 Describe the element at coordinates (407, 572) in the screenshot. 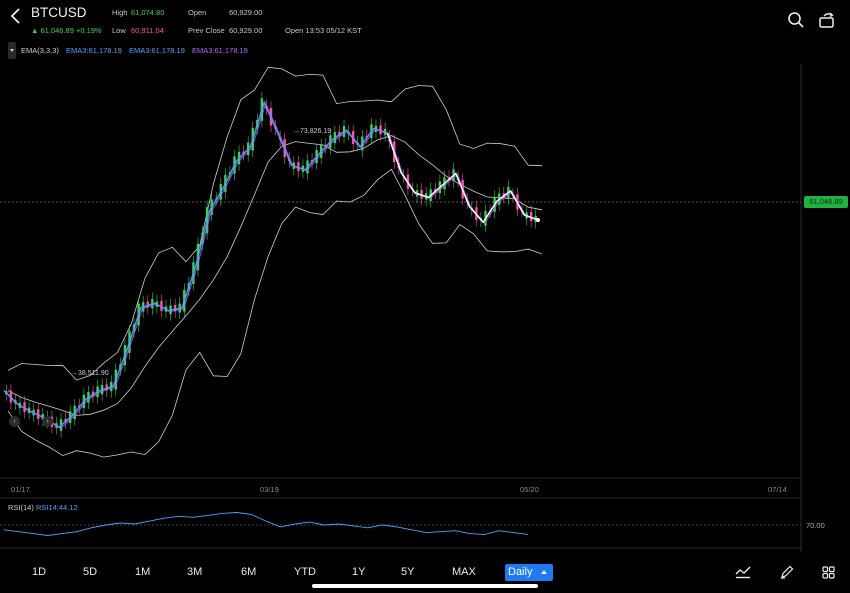

I see `timeframe-5y: 5Y` at that location.